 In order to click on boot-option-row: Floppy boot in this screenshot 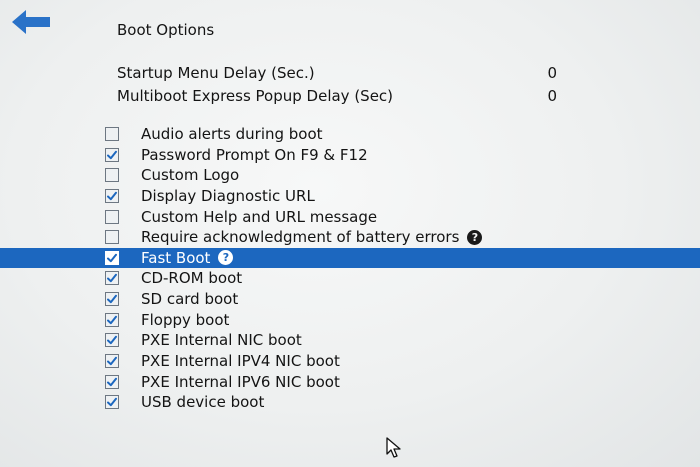, I will do `click(350, 320)`.